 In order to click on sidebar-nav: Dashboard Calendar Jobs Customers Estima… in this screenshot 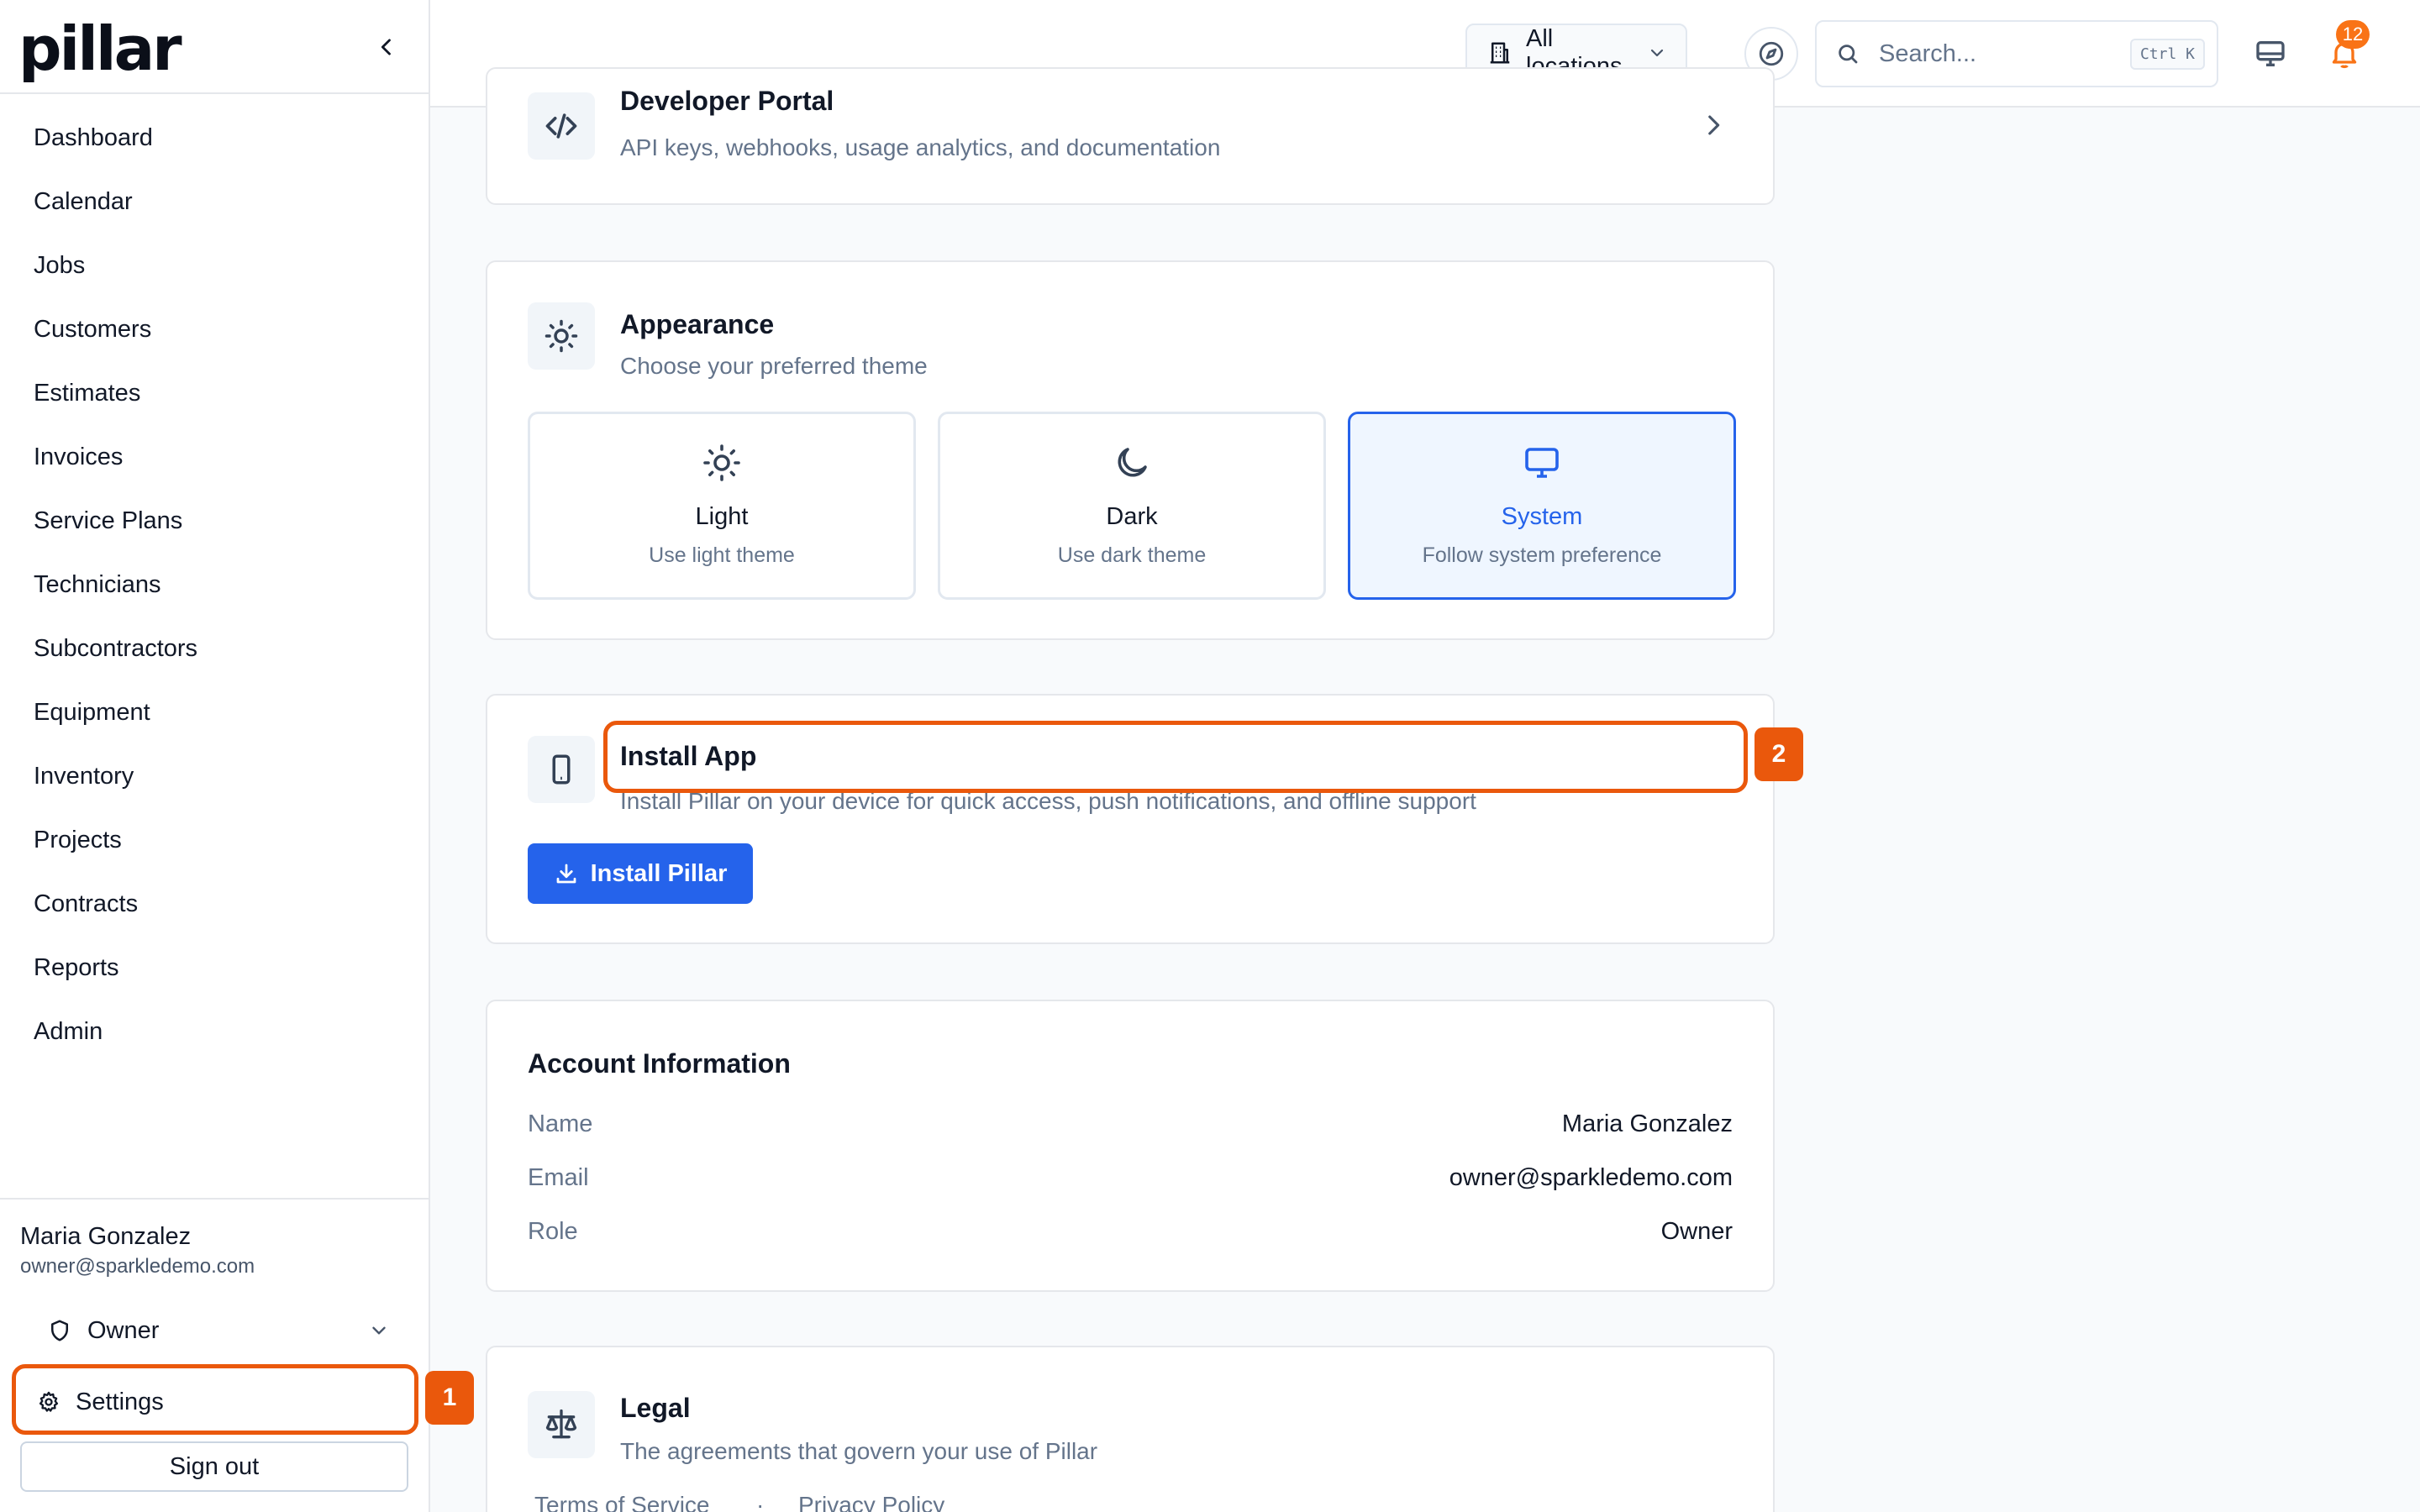, I will do `click(214, 584)`.